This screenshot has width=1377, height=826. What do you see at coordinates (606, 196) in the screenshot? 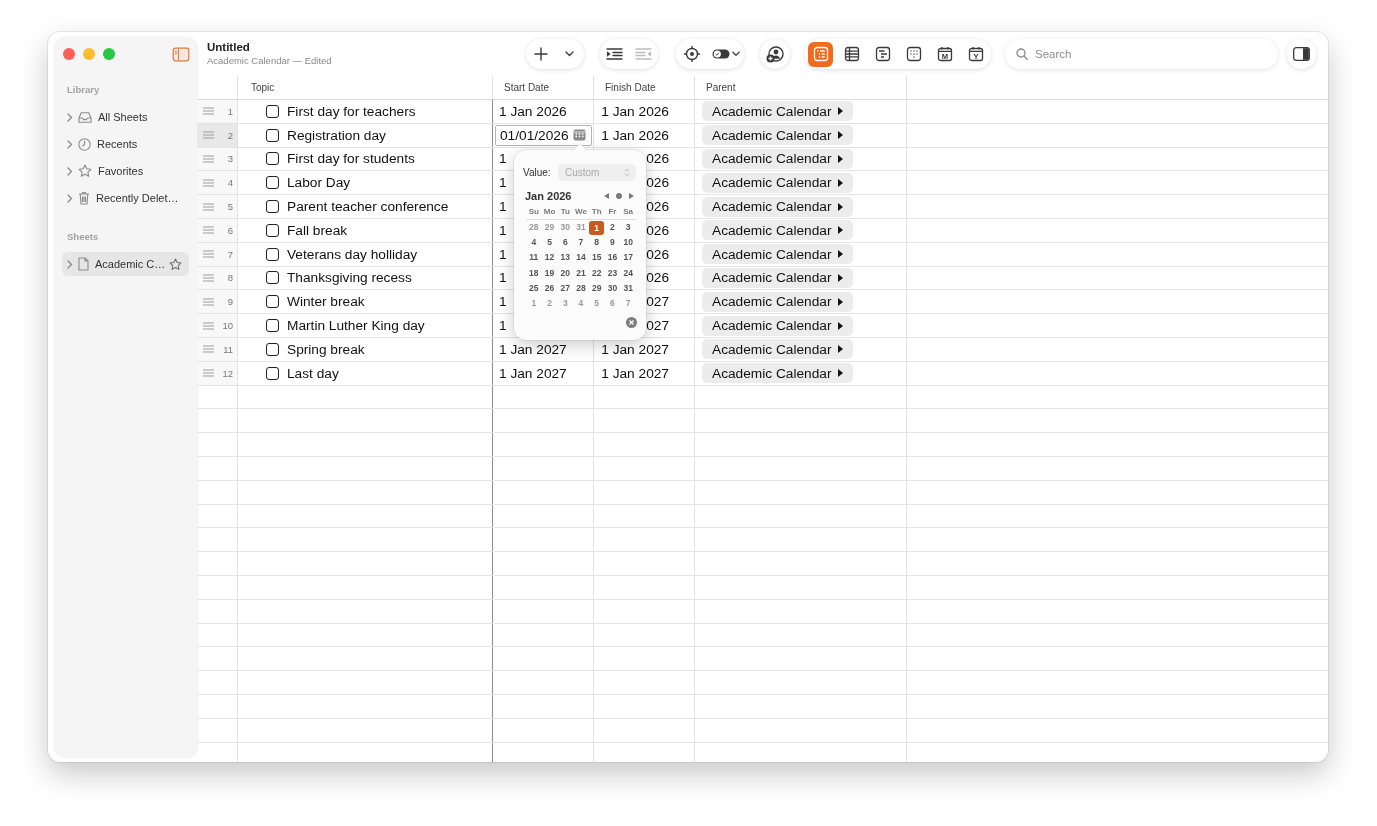
I see `left-arrow-icon` at bounding box center [606, 196].